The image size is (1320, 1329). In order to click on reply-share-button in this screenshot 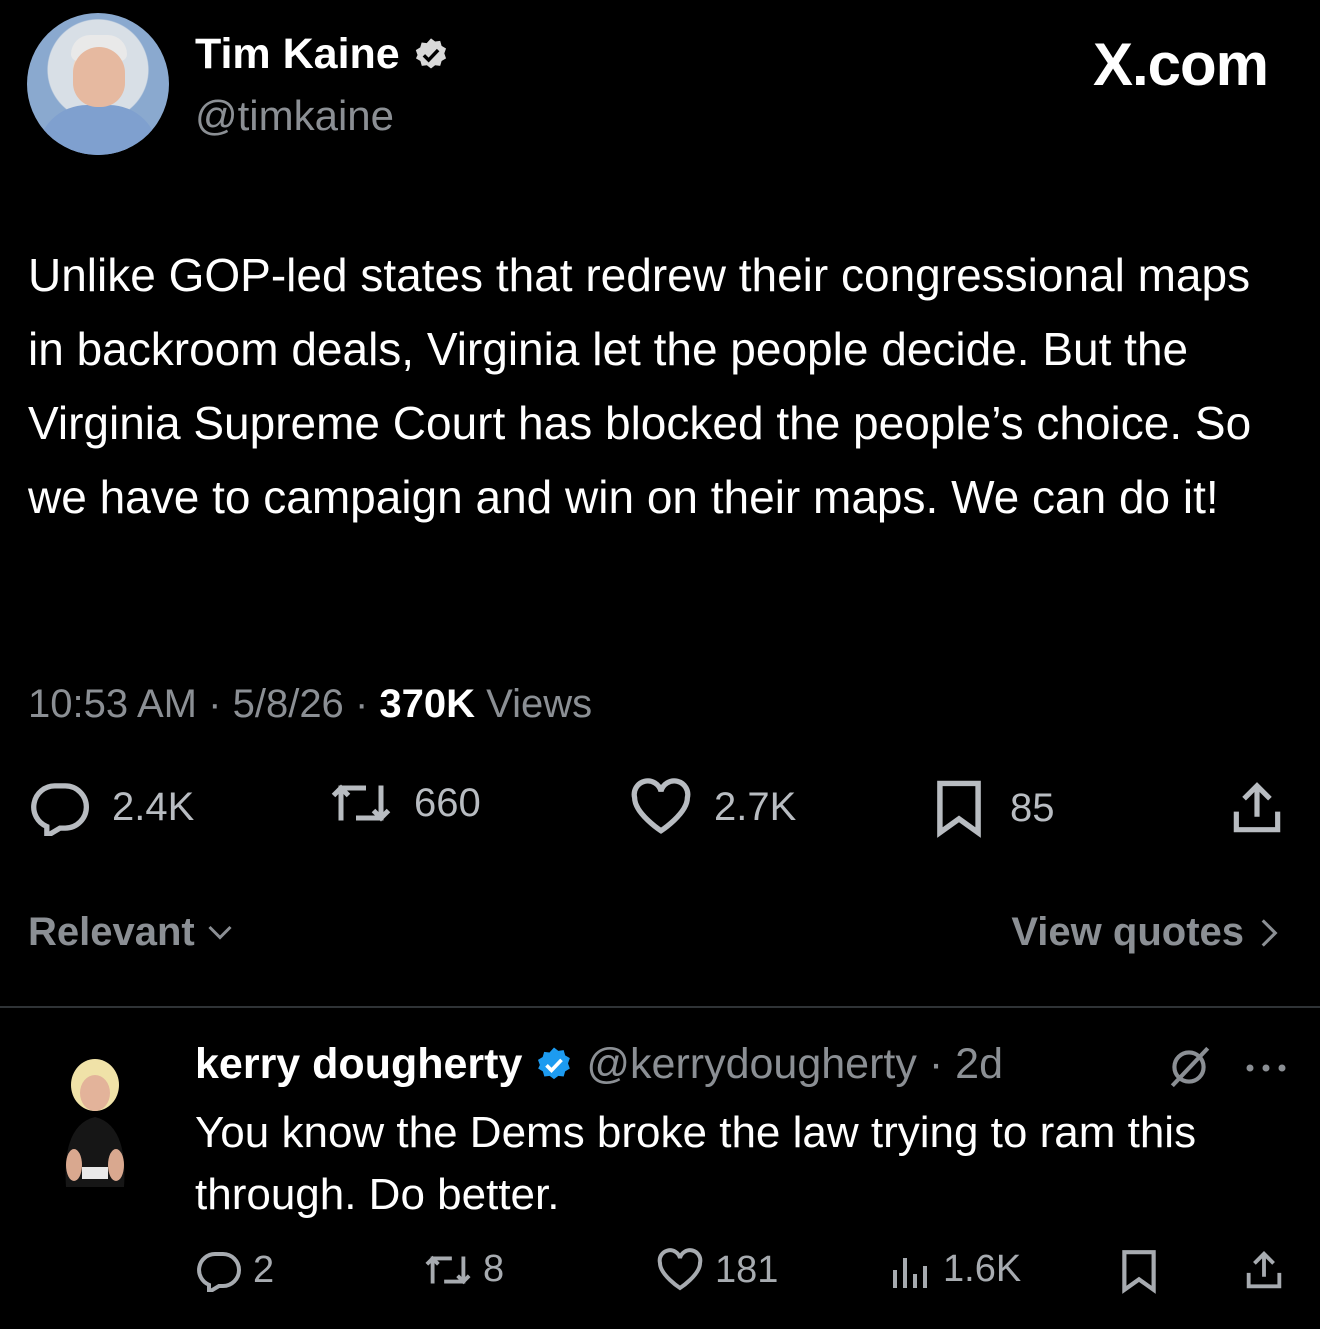, I will do `click(1264, 1271)`.